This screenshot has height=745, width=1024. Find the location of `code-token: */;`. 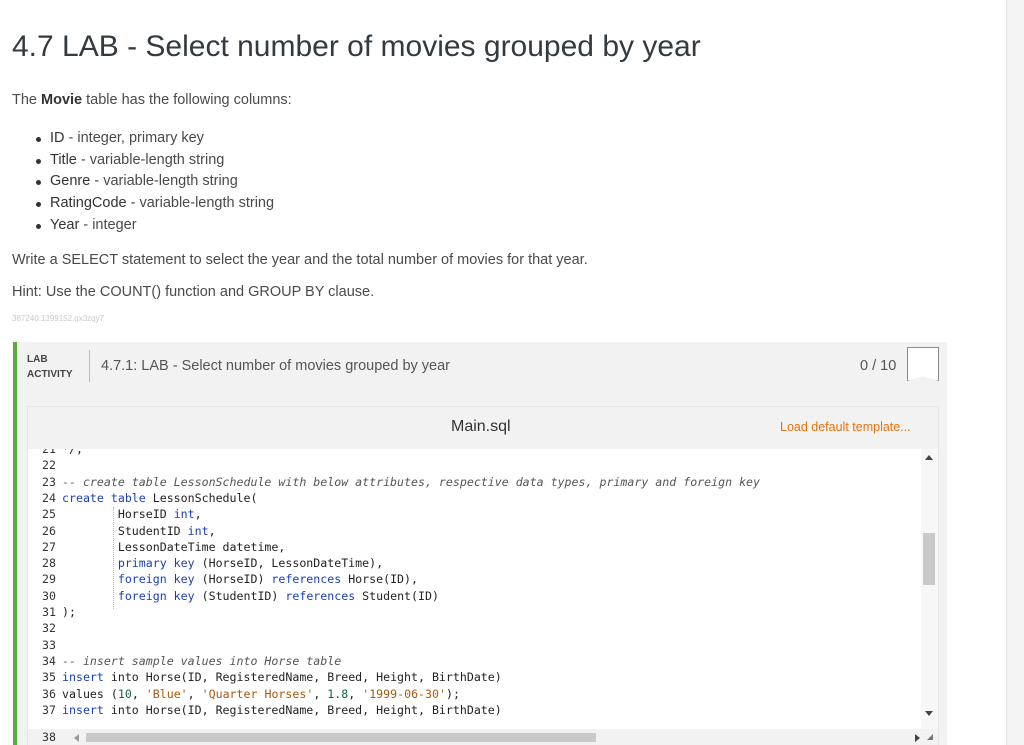

code-token: */; is located at coordinates (72, 452).